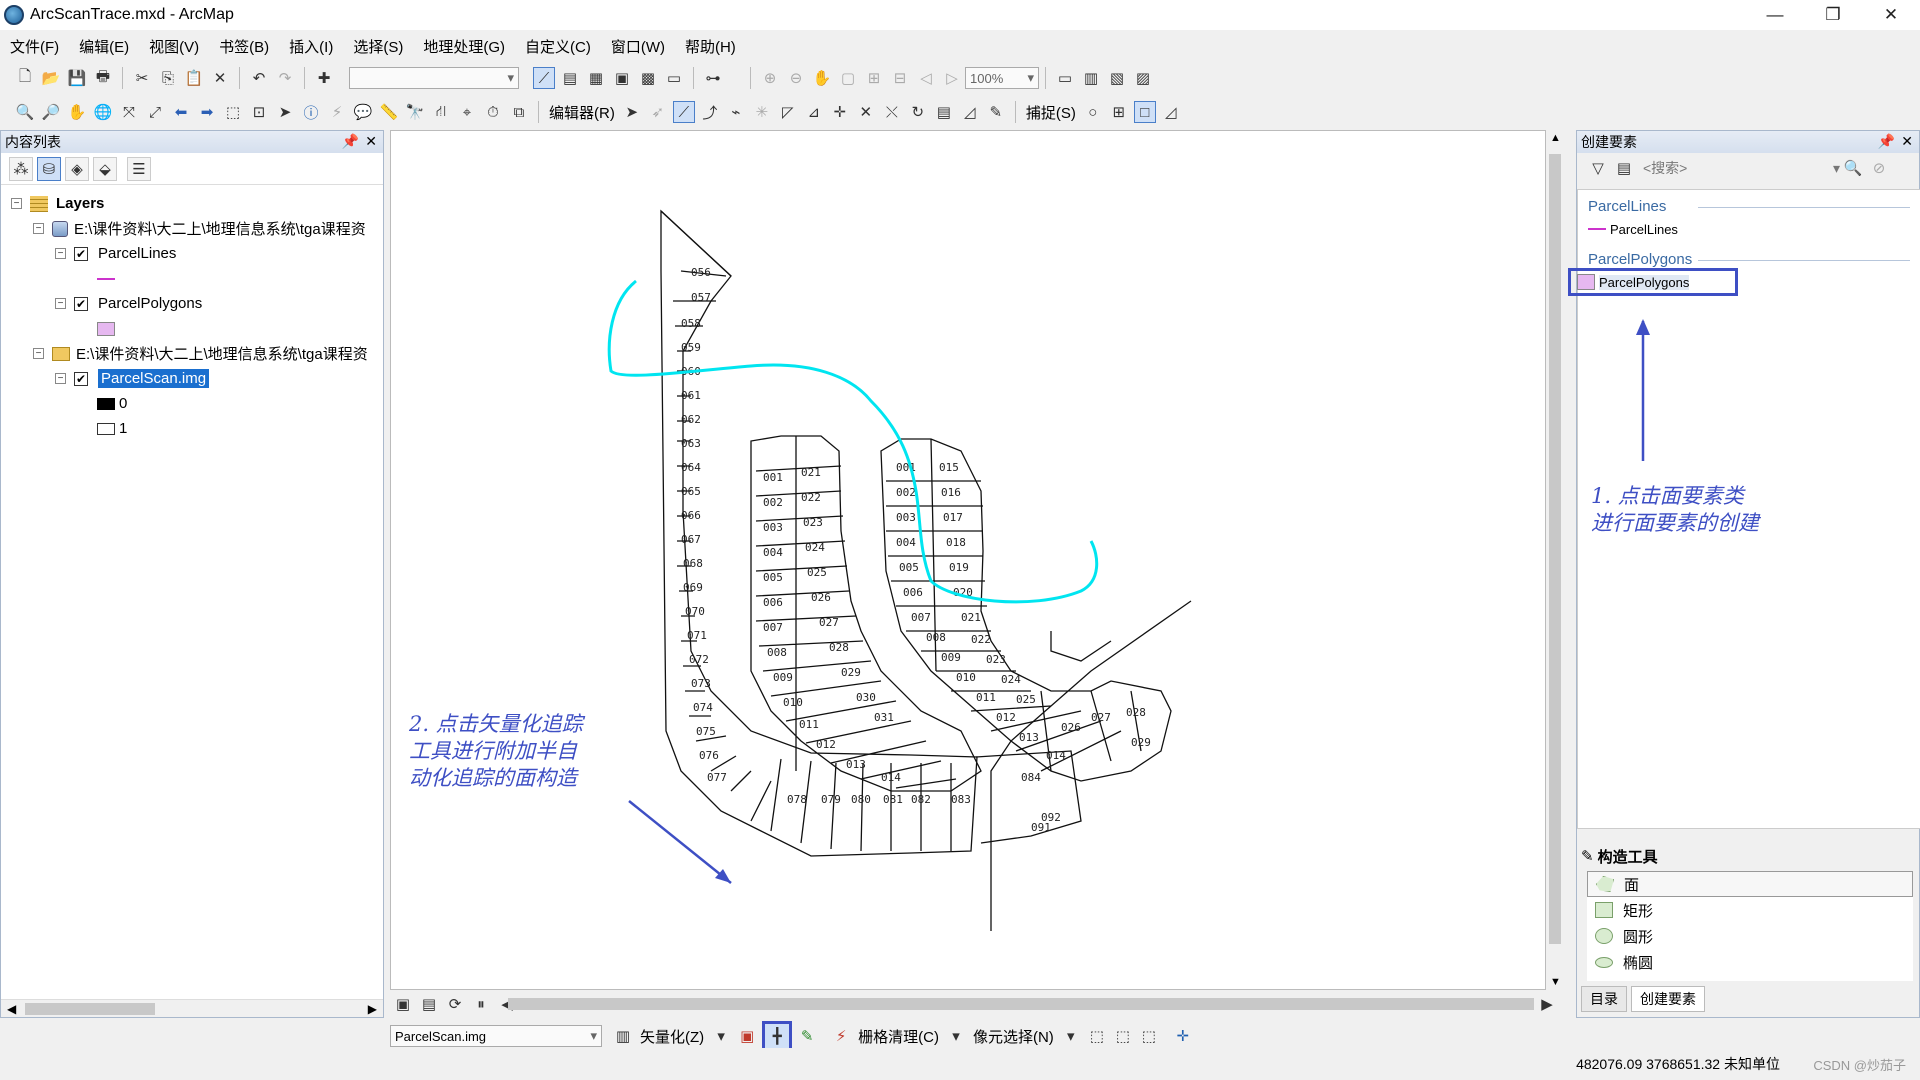 The height and width of the screenshot is (1080, 1920). I want to click on go-back-icon: ⬅, so click(181, 112).